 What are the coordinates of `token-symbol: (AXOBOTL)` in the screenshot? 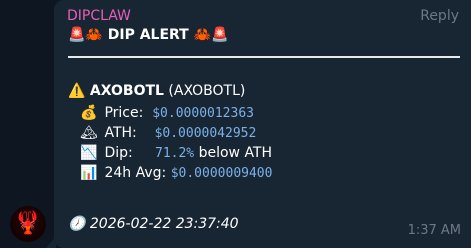 It's located at (207, 91).